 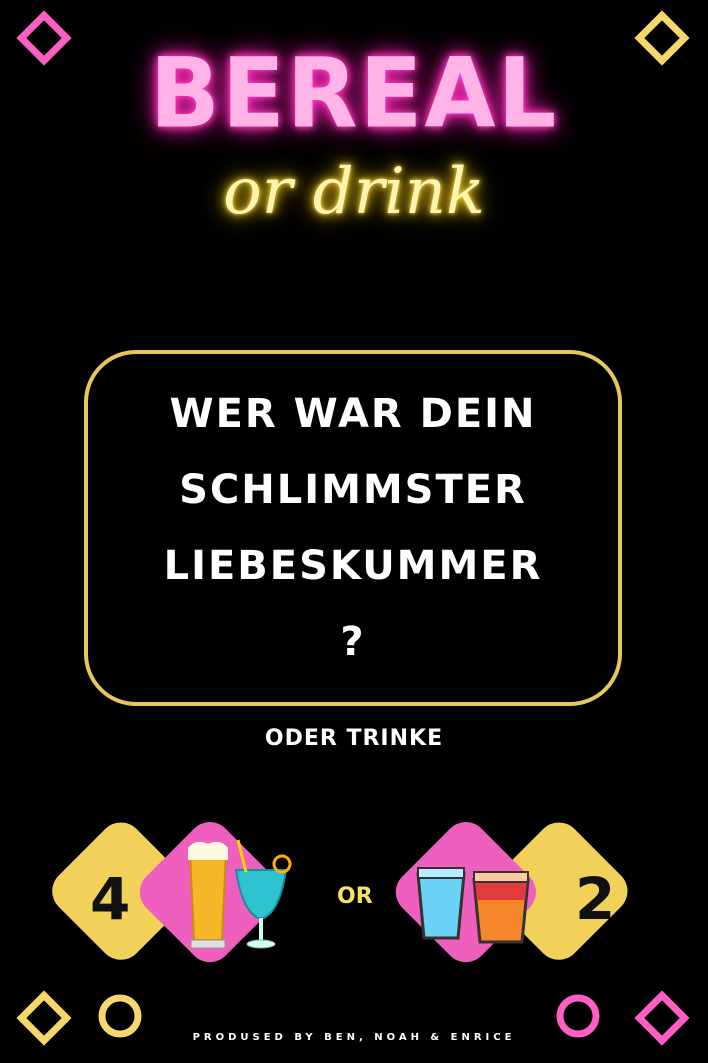 What do you see at coordinates (208, 895) in the screenshot?
I see `beer-glass-icon` at bounding box center [208, 895].